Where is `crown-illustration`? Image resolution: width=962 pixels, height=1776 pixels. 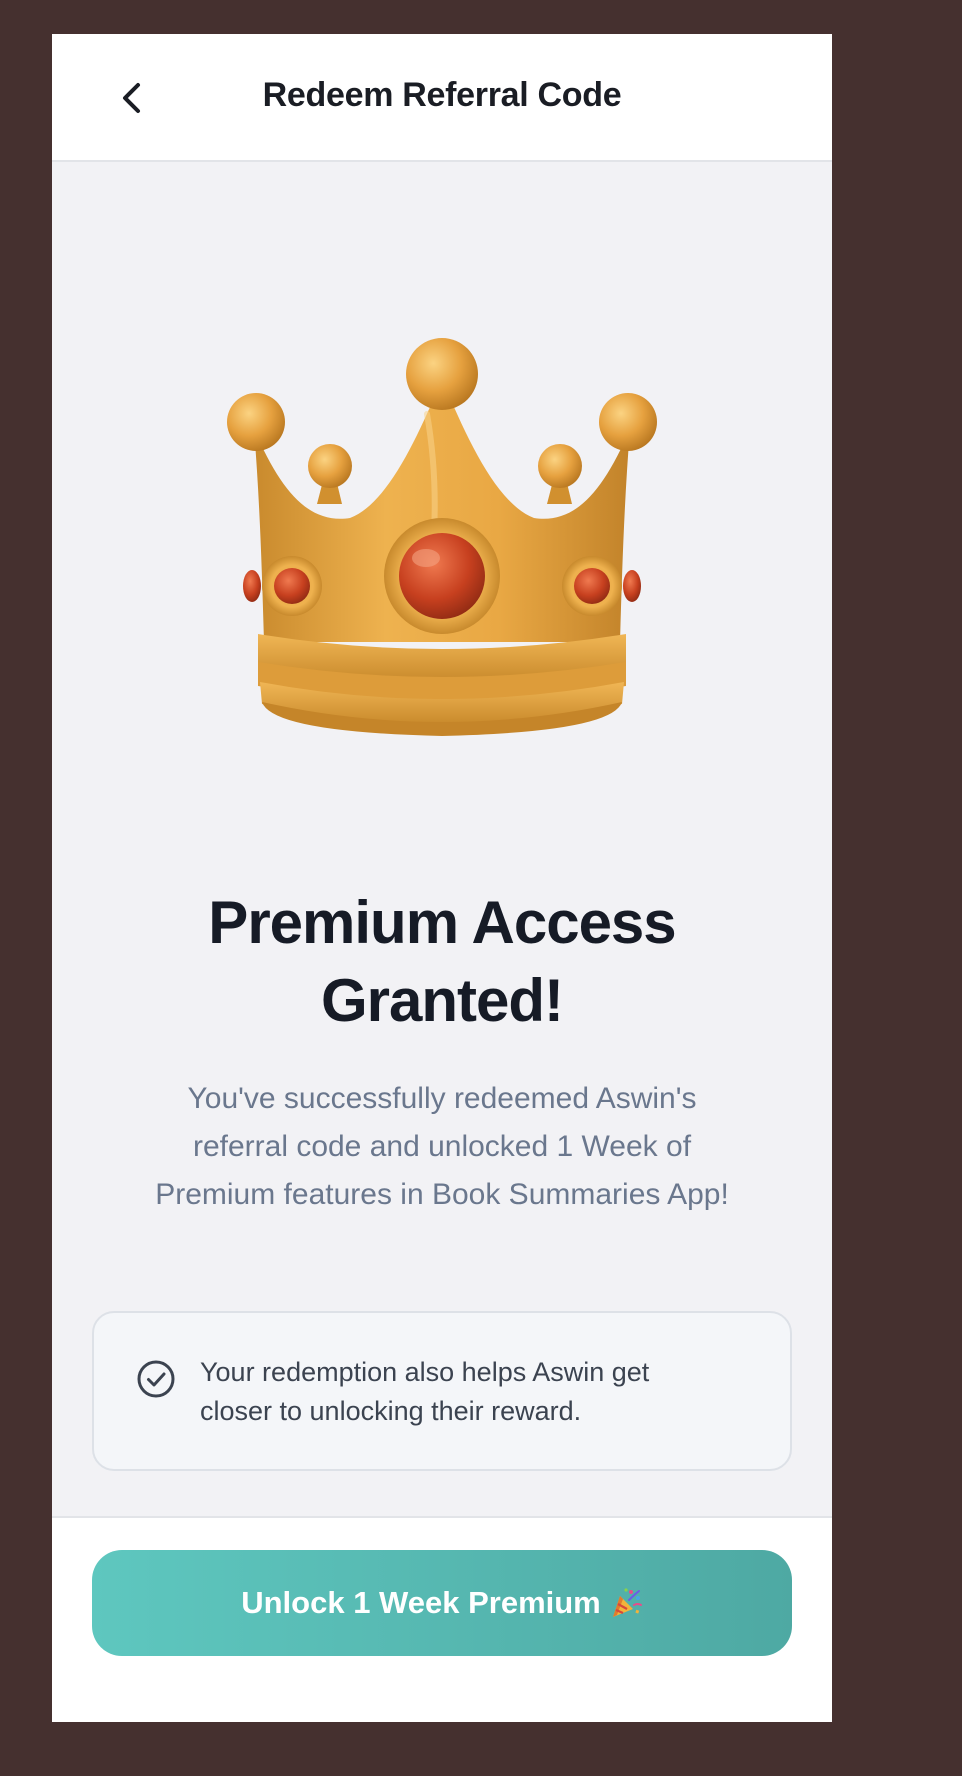
crown-illustration is located at coordinates (442, 529).